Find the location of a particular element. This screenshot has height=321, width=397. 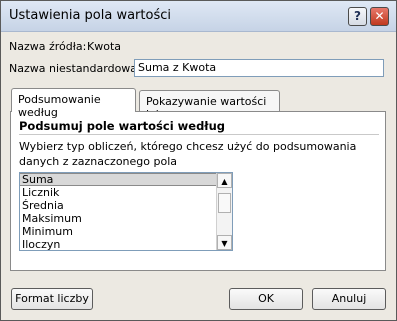

list-scrollbar: ▲ ▼ is located at coordinates (224, 211).